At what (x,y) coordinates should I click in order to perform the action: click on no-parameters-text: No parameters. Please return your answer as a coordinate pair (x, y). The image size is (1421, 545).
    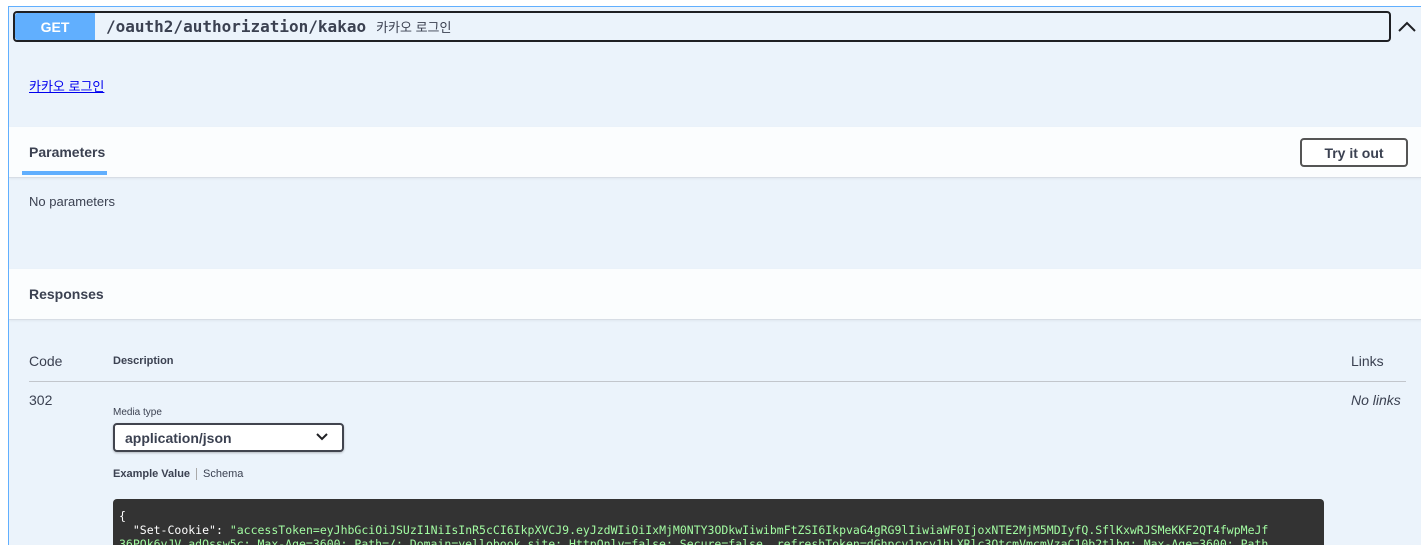
    Looking at the image, I should click on (72, 201).